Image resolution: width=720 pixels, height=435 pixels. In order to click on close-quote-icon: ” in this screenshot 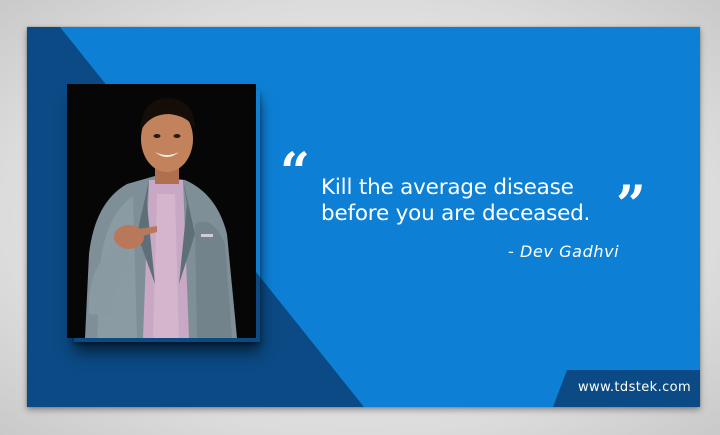, I will do `click(631, 205)`.